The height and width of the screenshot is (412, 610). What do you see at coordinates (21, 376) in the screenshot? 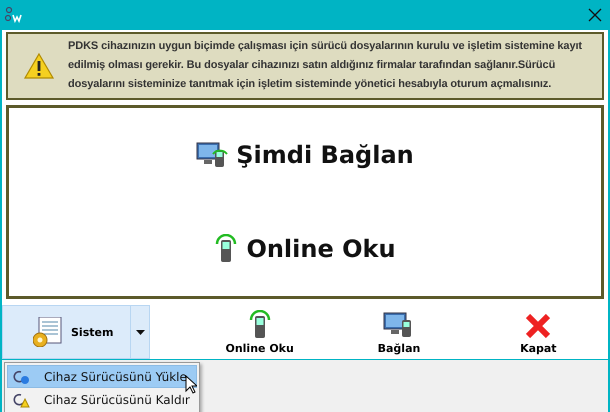
I see `refresh-badge-icon` at bounding box center [21, 376].